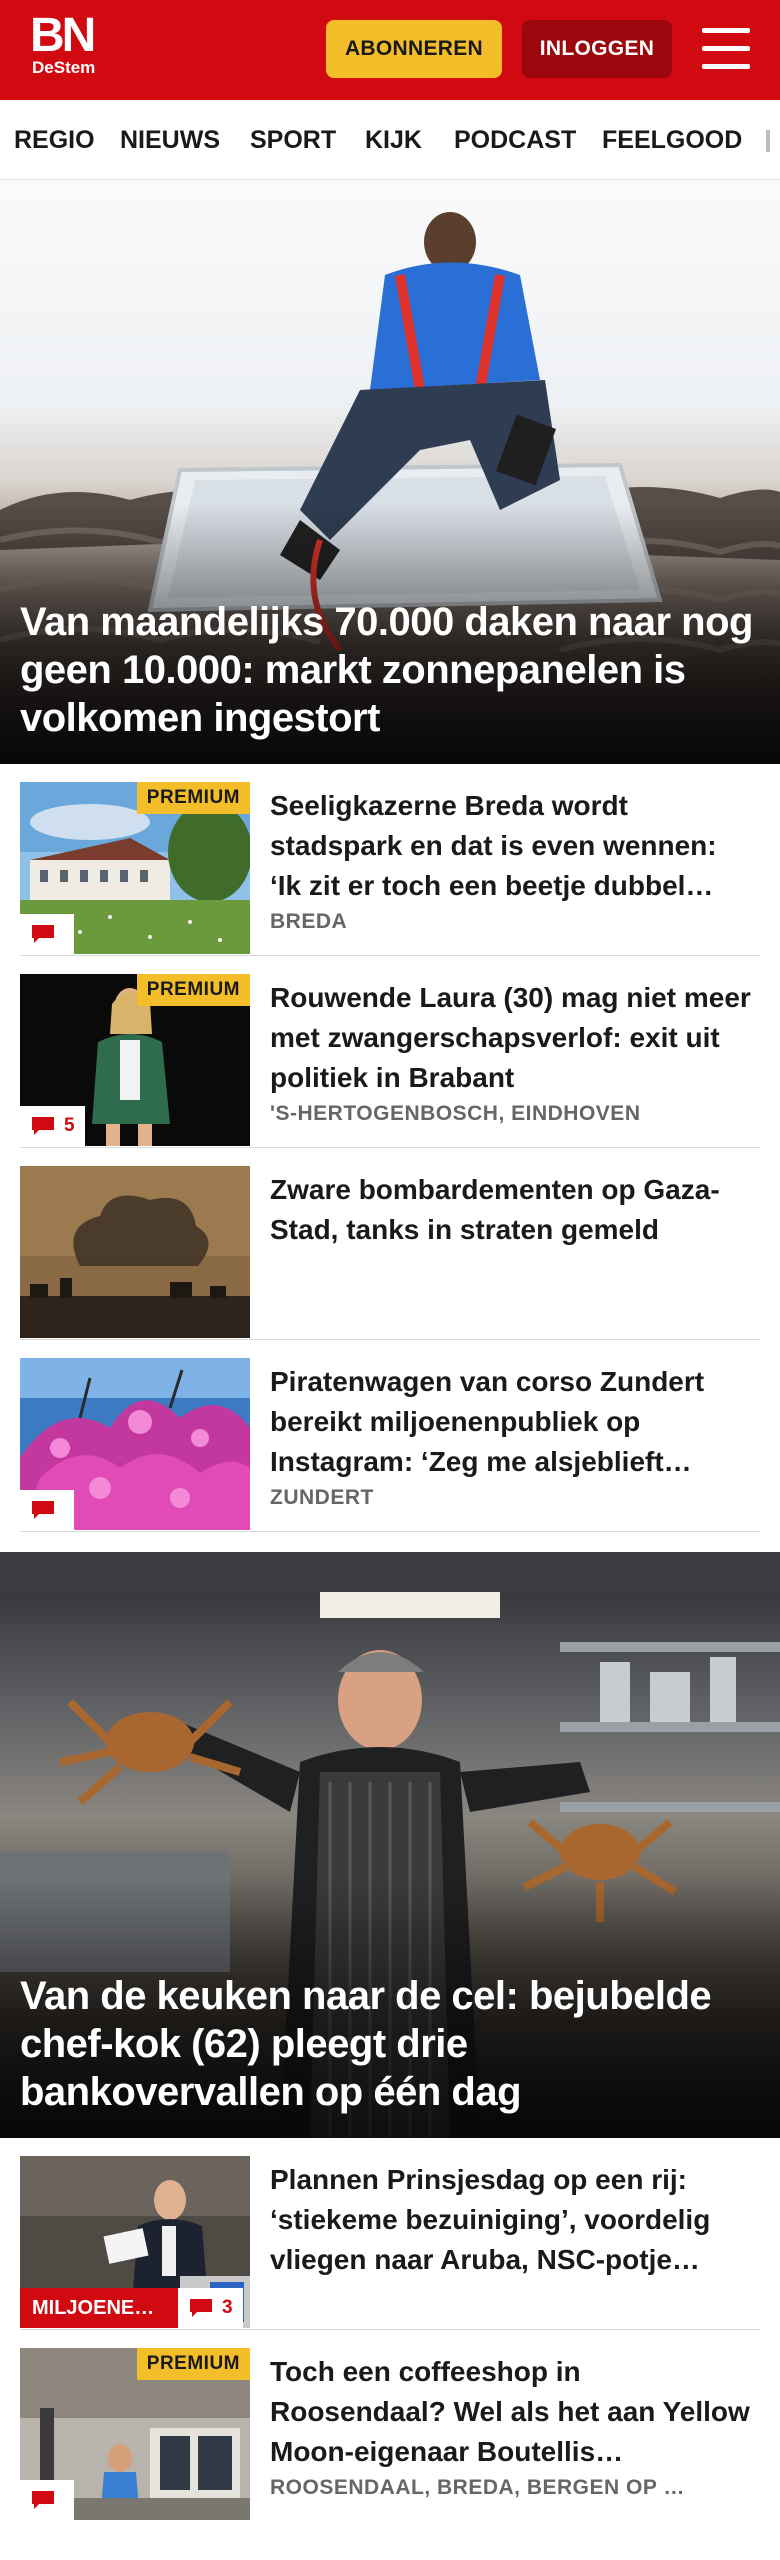 This screenshot has height=2560, width=780. What do you see at coordinates (135, 1060) in the screenshot?
I see `article-thumbnail: PREMIUM 5` at bounding box center [135, 1060].